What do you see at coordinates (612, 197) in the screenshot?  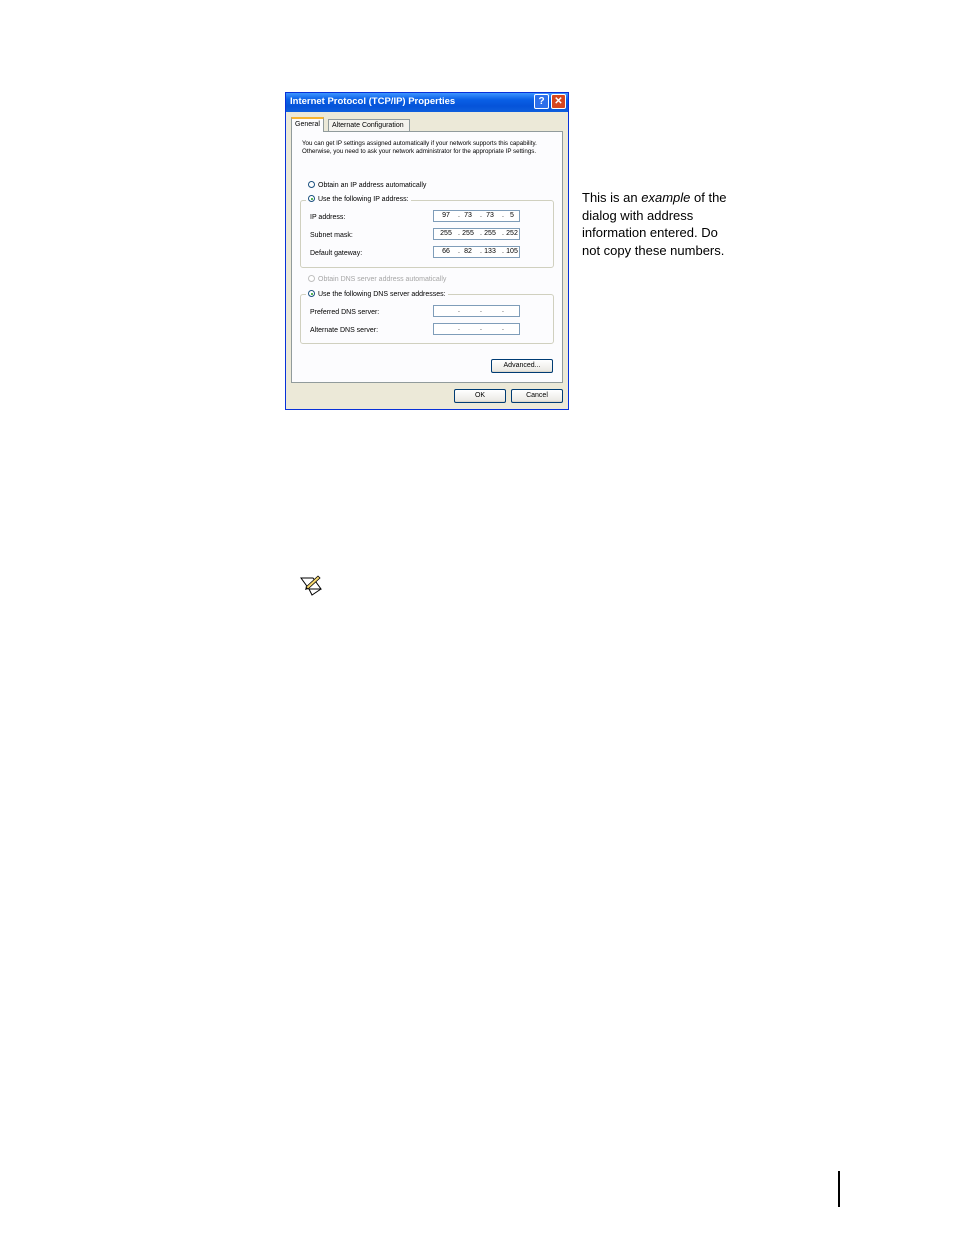 I see `caption-text-before: This is an` at bounding box center [612, 197].